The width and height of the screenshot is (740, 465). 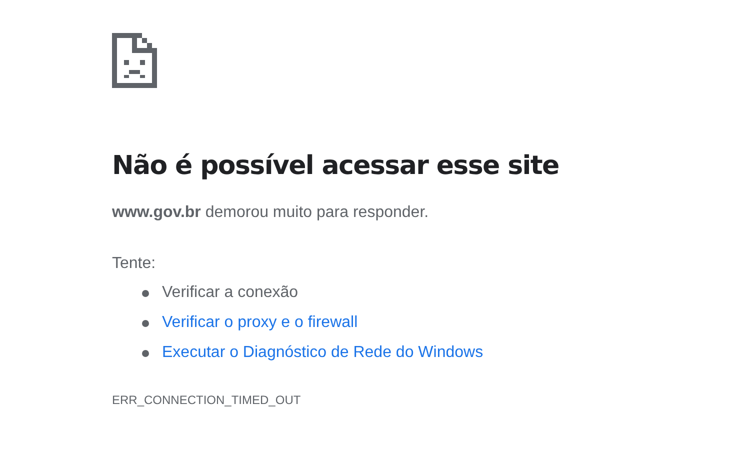 I want to click on error-code: ERR_CONNECTION_TIMED_OUT, so click(x=207, y=400).